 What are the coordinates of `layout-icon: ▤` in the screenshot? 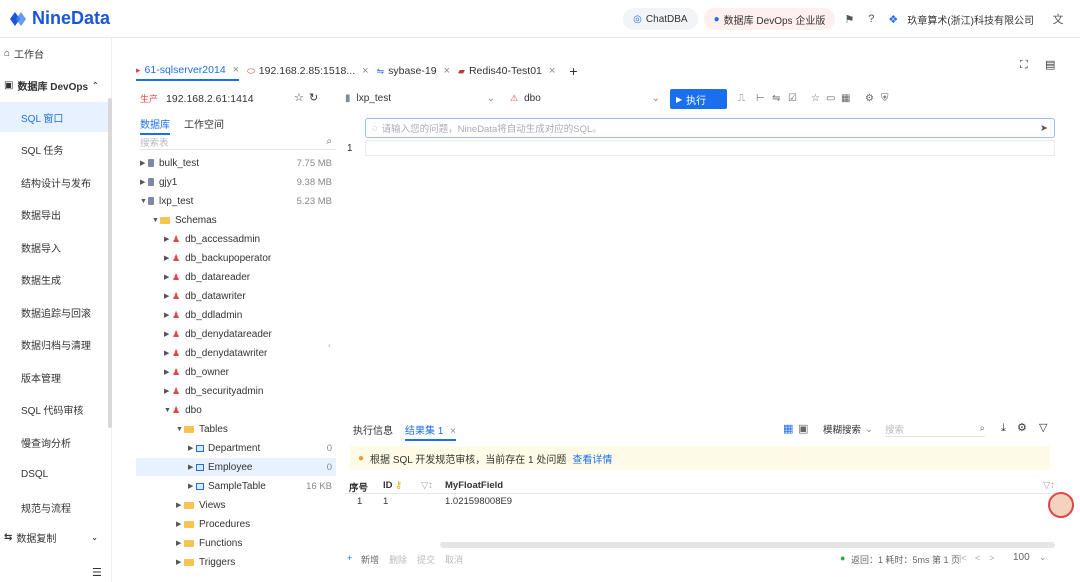 It's located at (1050, 64).